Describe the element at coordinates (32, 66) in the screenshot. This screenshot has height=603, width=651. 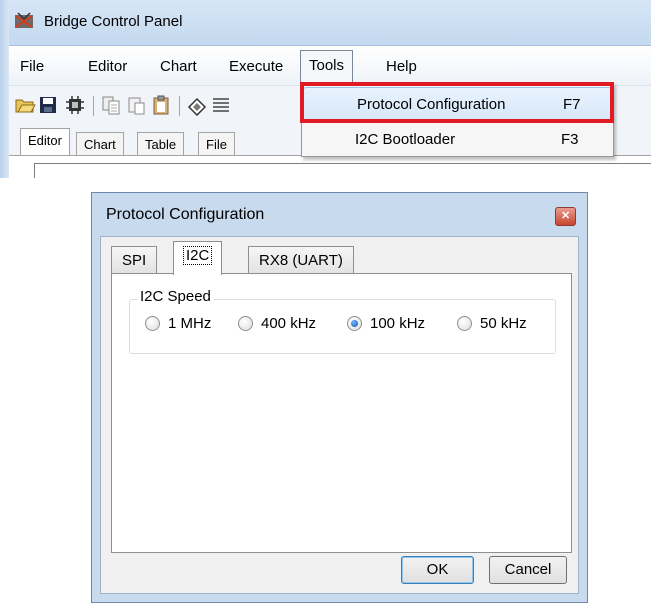
I see `menu-file: File` at that location.